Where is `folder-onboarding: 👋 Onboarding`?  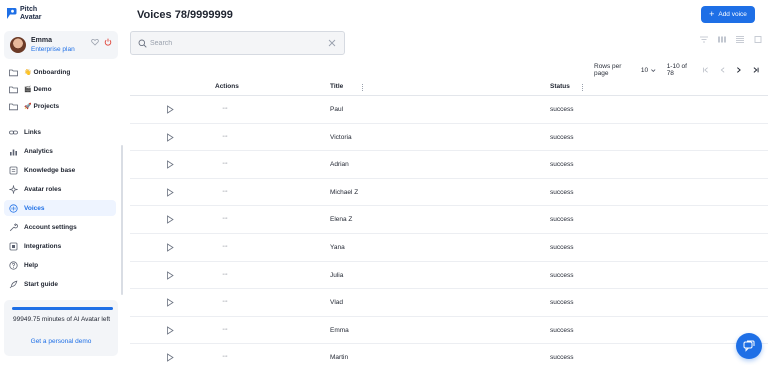
folder-onboarding: 👋 Onboarding is located at coordinates (60, 72).